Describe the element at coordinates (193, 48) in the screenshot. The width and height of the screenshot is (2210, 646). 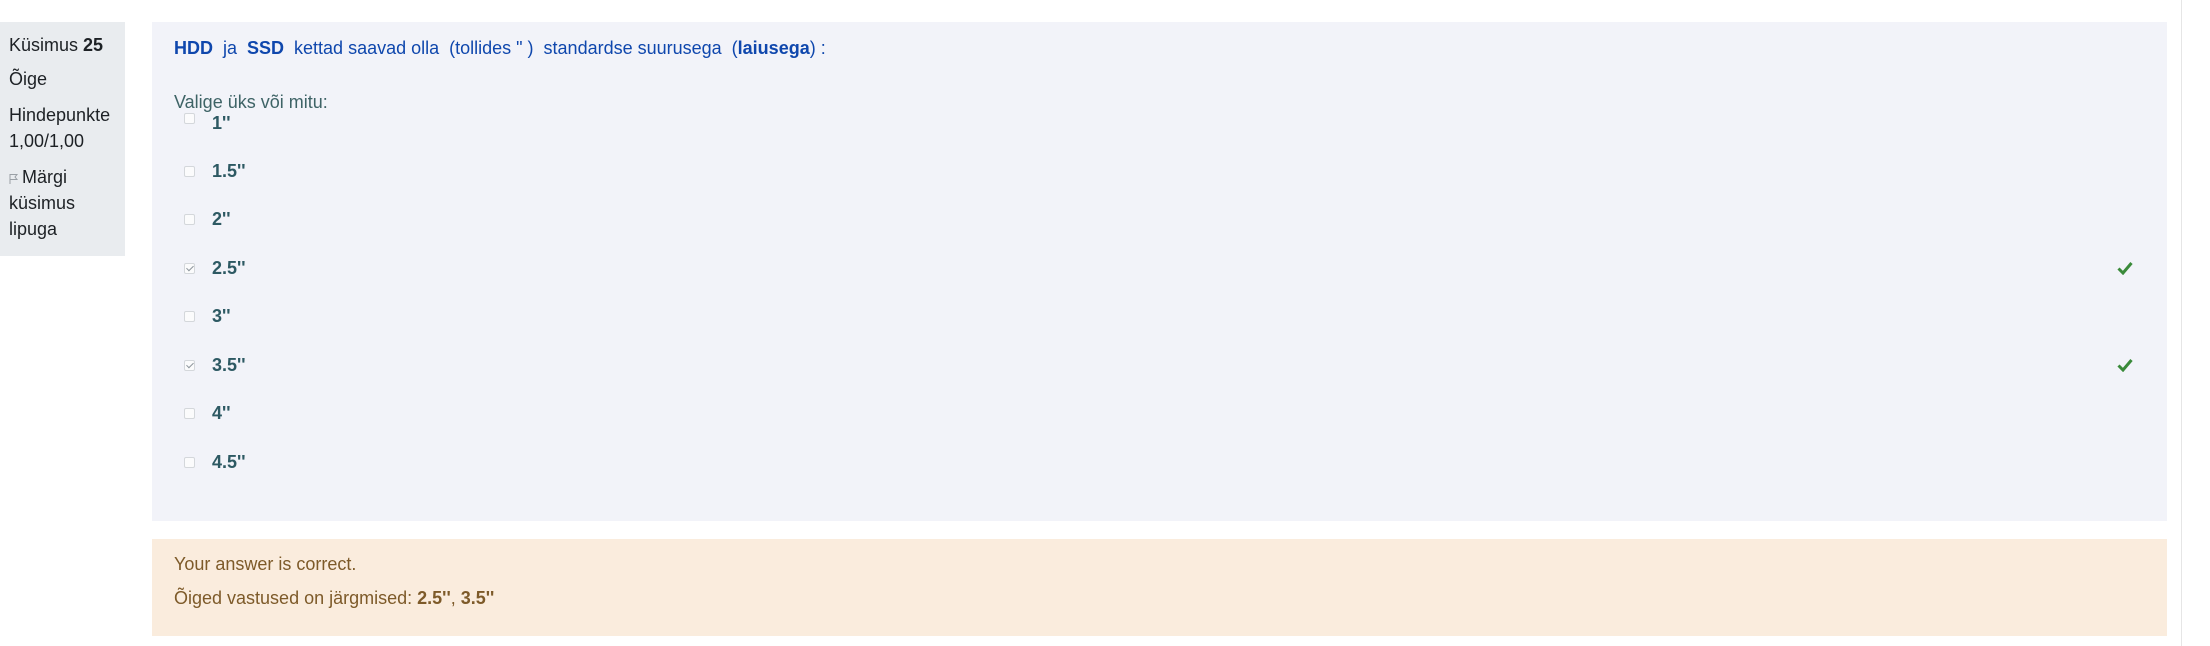
I see `question-term-hdd: HDD` at that location.